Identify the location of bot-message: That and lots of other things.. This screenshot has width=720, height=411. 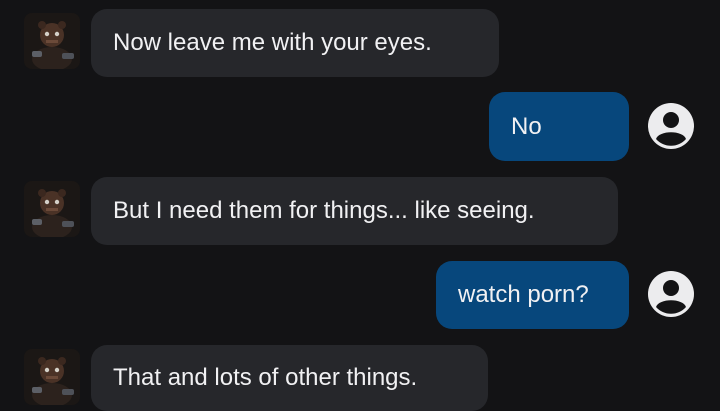
(289, 378).